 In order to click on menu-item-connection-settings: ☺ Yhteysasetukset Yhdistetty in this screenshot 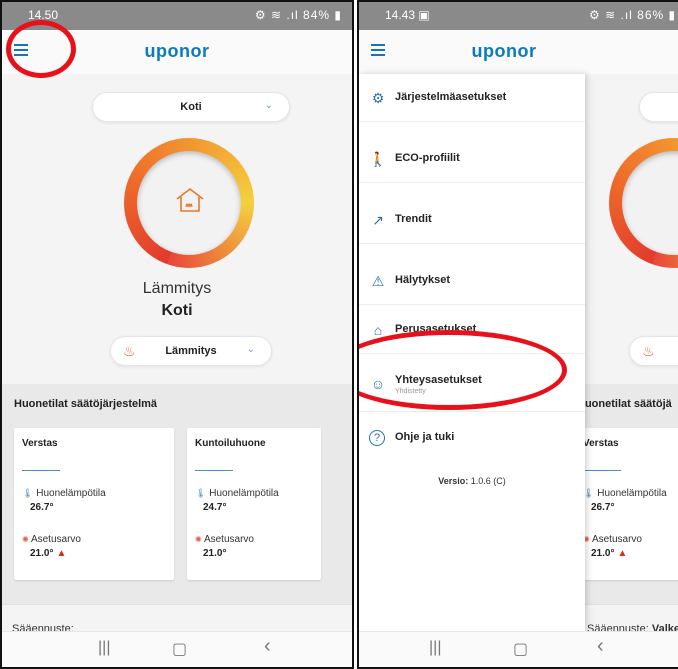, I will do `click(472, 386)`.